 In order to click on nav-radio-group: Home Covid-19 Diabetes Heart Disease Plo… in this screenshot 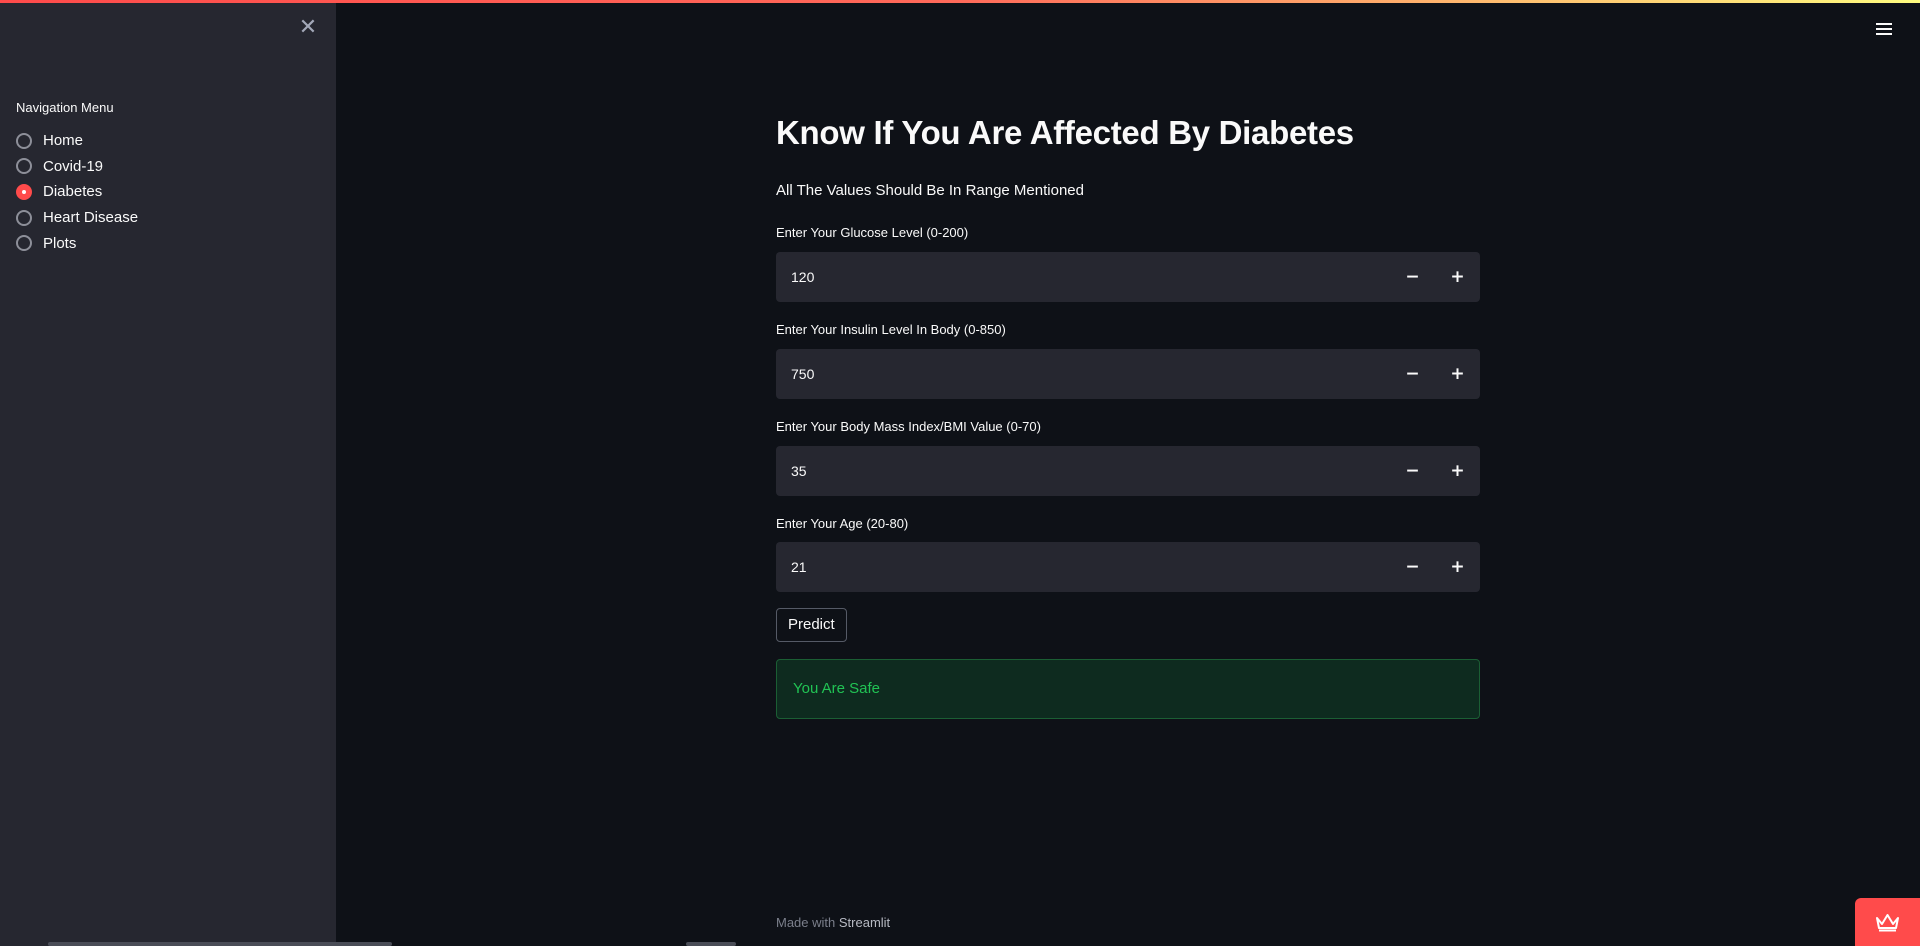, I will do `click(77, 192)`.